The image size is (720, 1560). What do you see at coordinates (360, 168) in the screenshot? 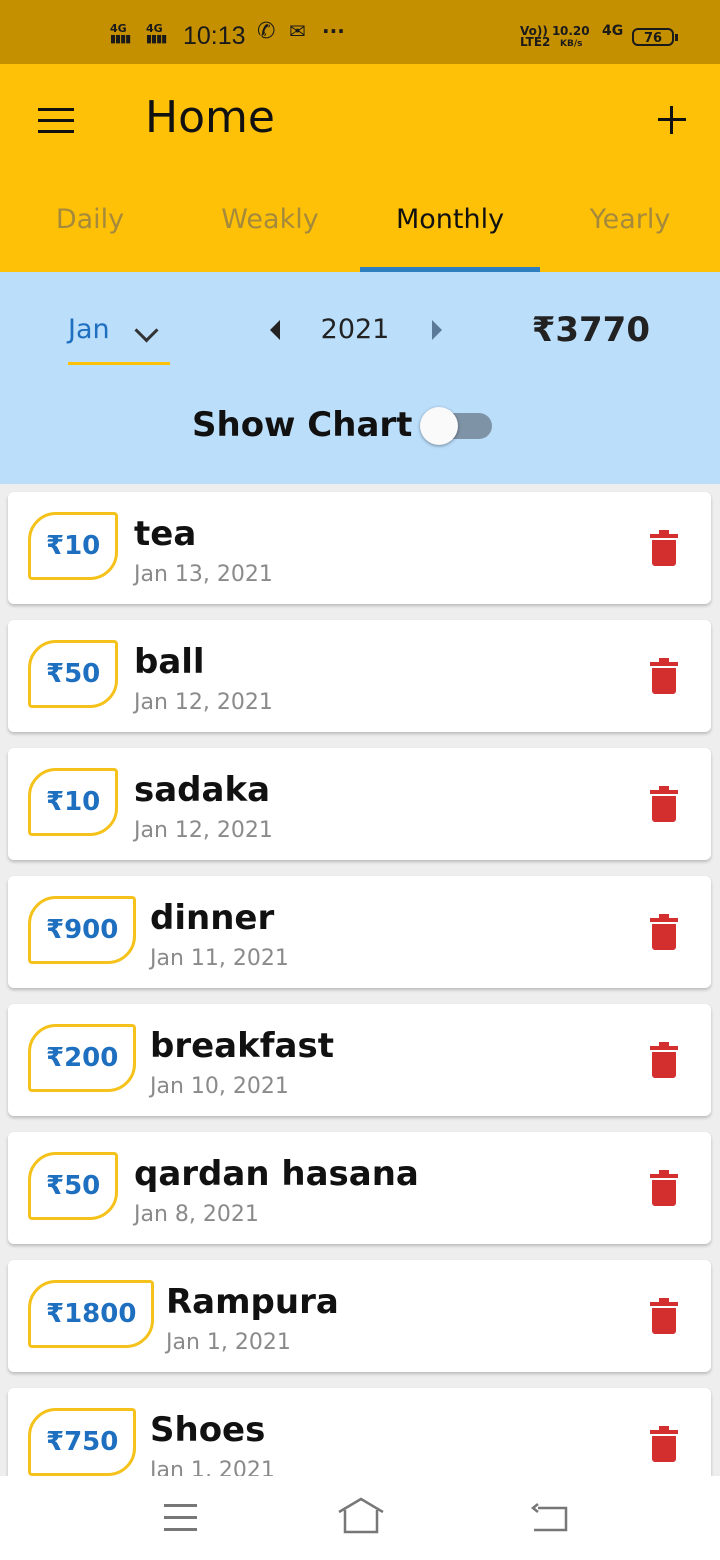
I see `app-bar` at bounding box center [360, 168].